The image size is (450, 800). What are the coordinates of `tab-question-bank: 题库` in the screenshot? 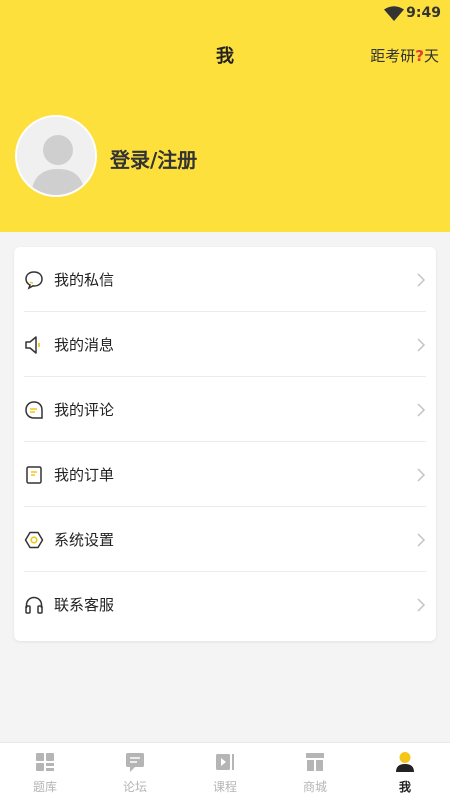 It's located at (45, 771).